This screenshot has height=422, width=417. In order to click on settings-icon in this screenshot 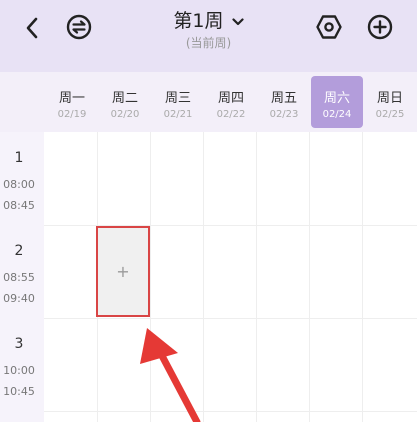, I will do `click(329, 27)`.